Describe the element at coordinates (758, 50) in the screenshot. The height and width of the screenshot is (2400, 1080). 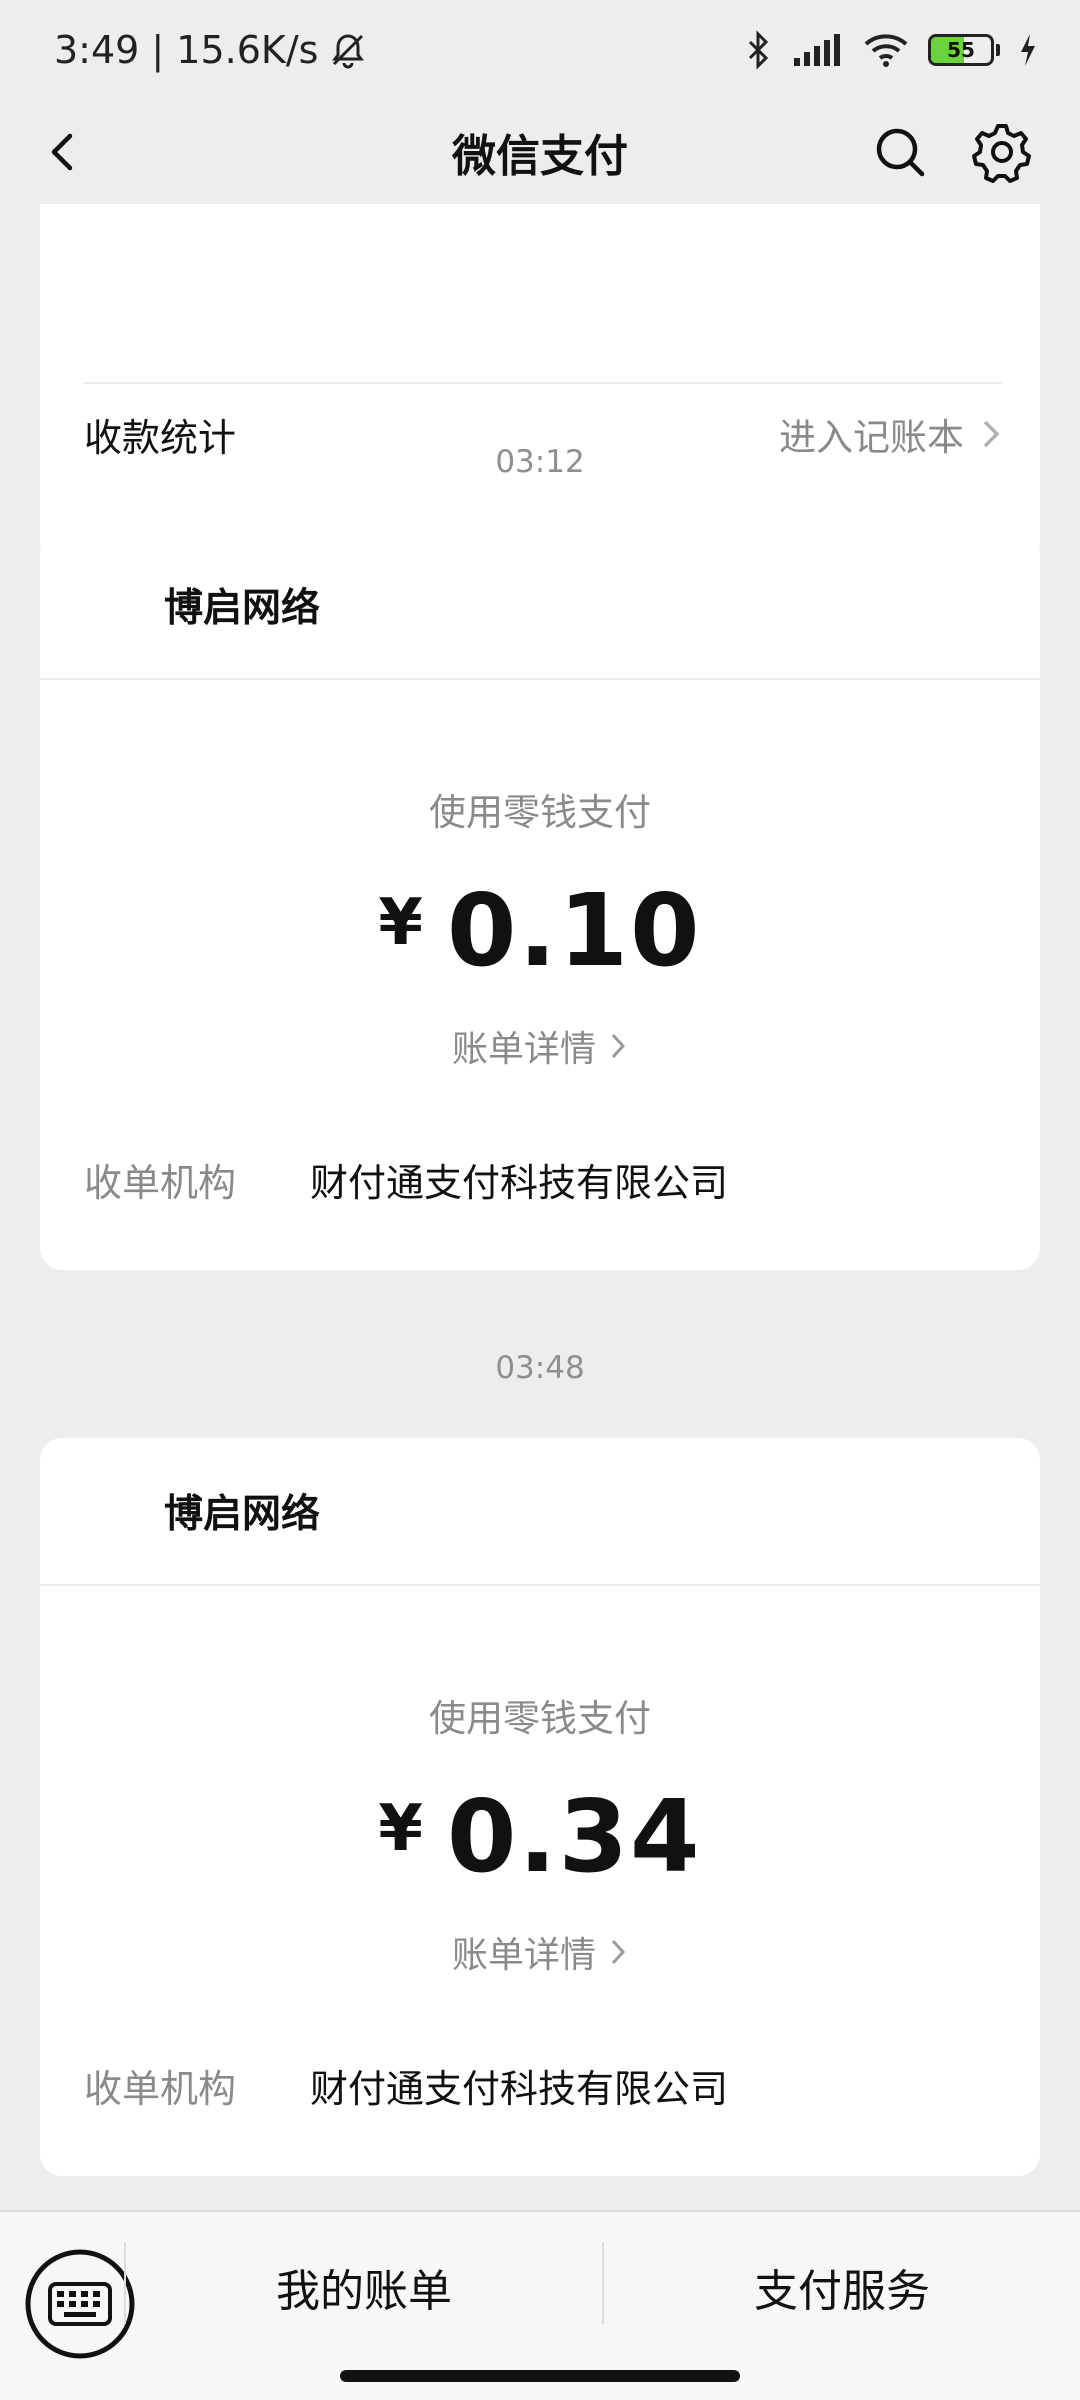
I see `bluetooth-icon` at that location.